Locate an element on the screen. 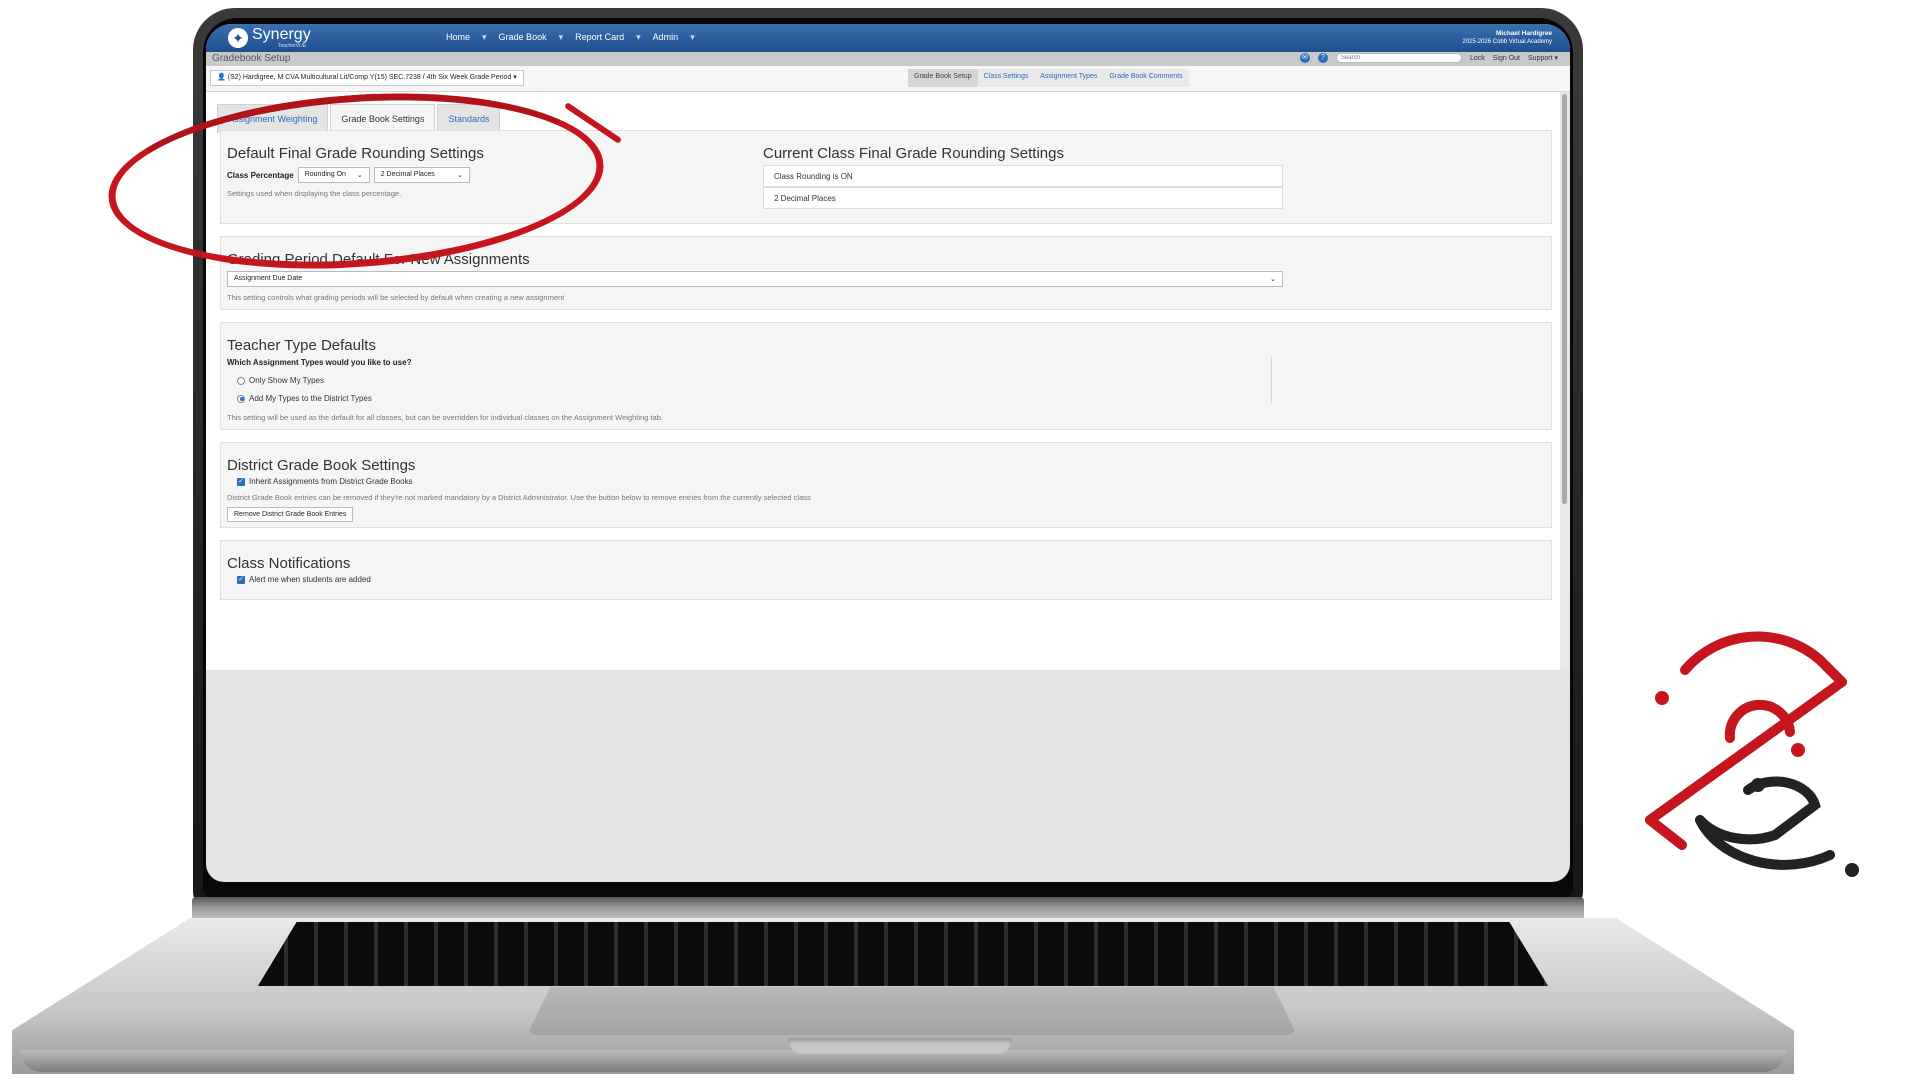 The width and height of the screenshot is (1920, 1080). divider is located at coordinates (1271, 380).